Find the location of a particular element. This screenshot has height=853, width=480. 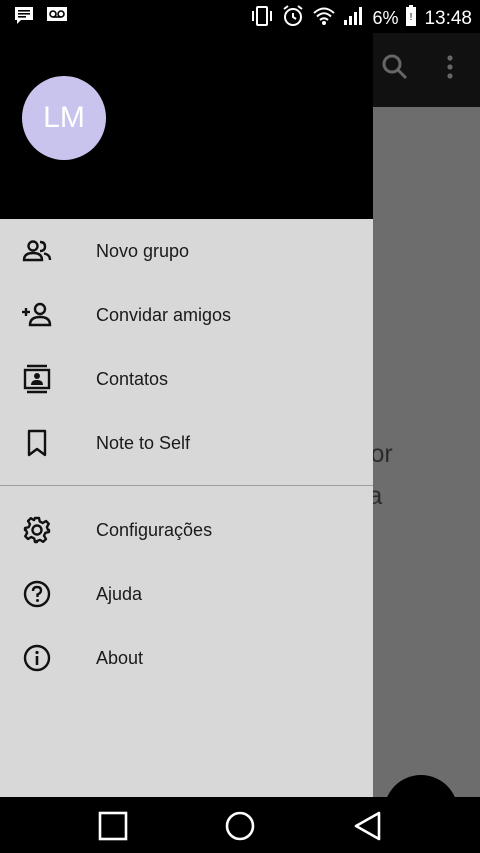

signal-icon is located at coordinates (354, 18).